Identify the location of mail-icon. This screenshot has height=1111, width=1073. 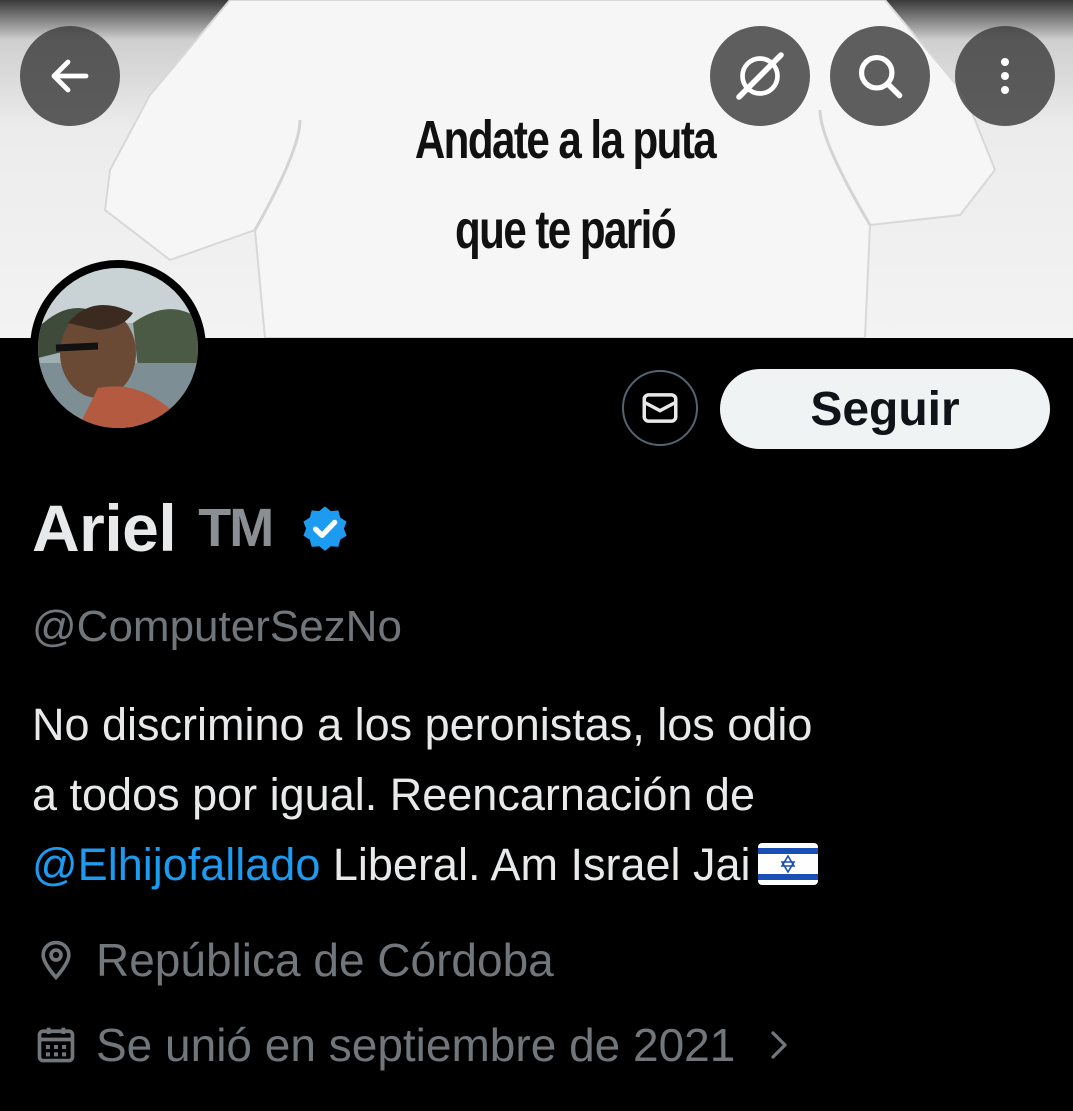
(660, 408).